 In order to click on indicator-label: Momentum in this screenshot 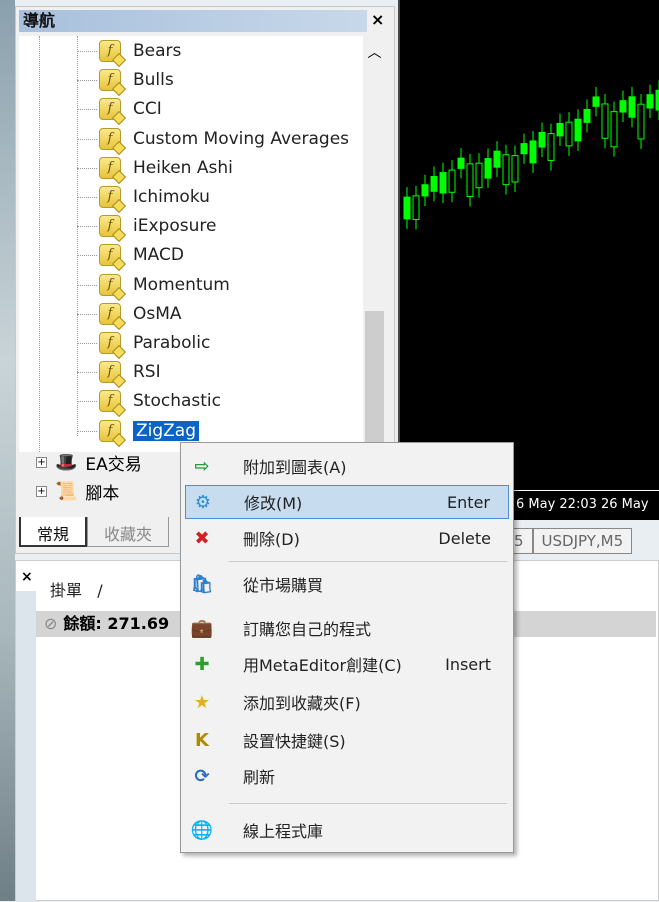, I will do `click(181, 284)`.